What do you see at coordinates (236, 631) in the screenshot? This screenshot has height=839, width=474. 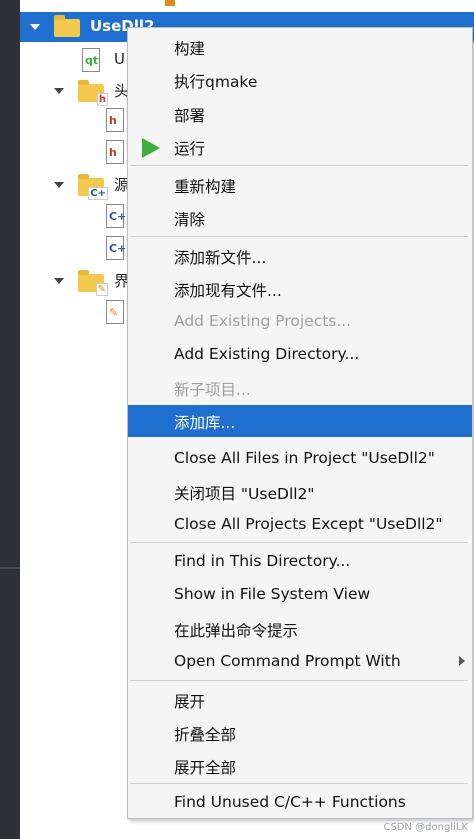 I see `menu-item-label: 在此弹出命令提示` at bounding box center [236, 631].